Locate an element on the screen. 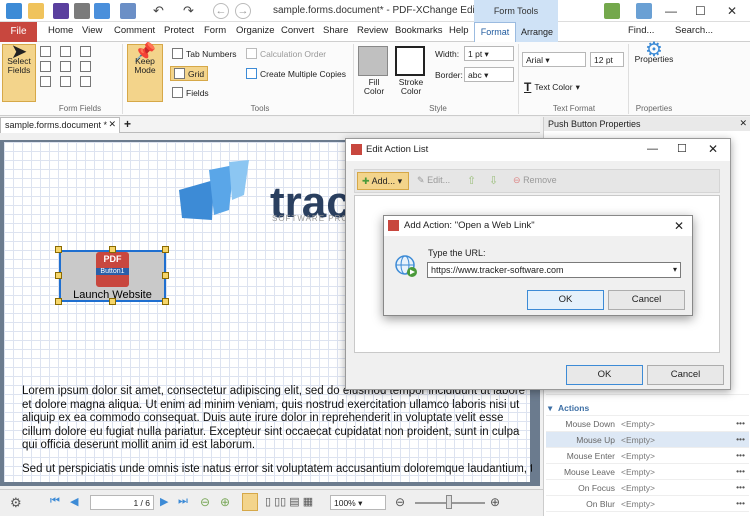  close-icon: ✕ is located at coordinates (732, 11).